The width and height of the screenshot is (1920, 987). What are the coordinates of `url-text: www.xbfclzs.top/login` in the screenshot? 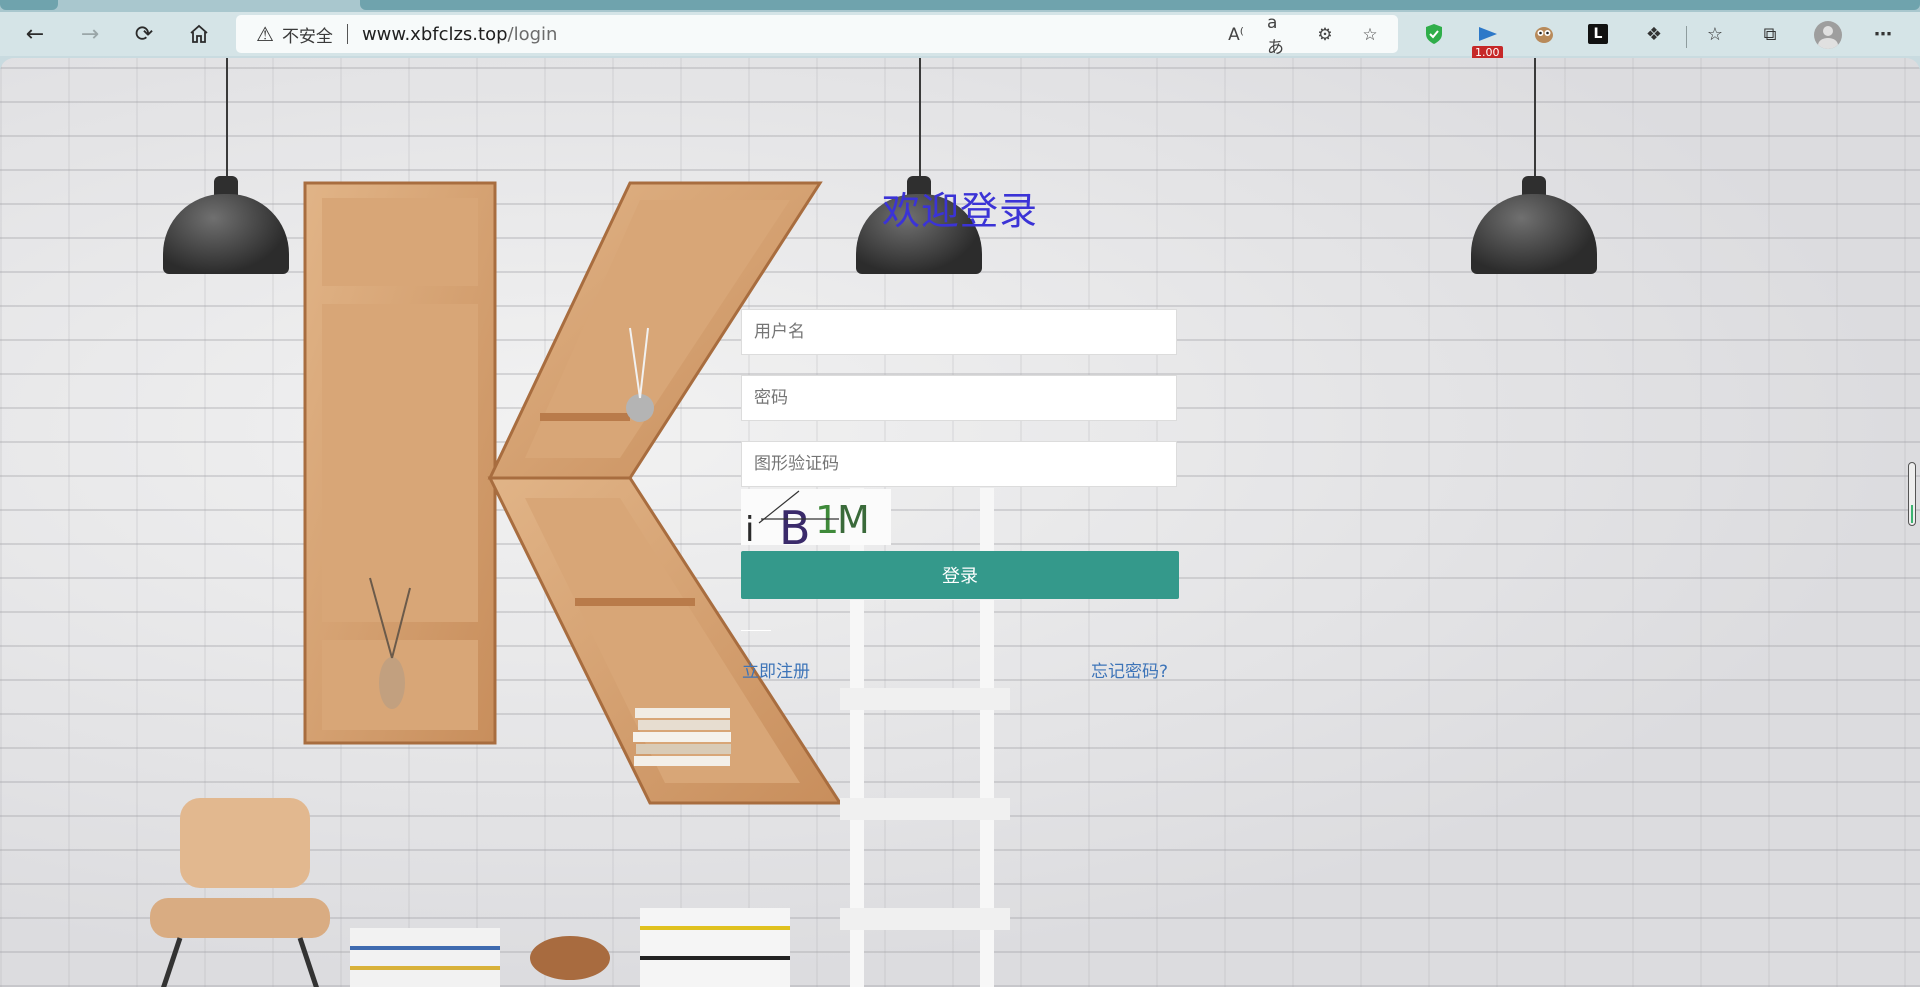 It's located at (460, 34).